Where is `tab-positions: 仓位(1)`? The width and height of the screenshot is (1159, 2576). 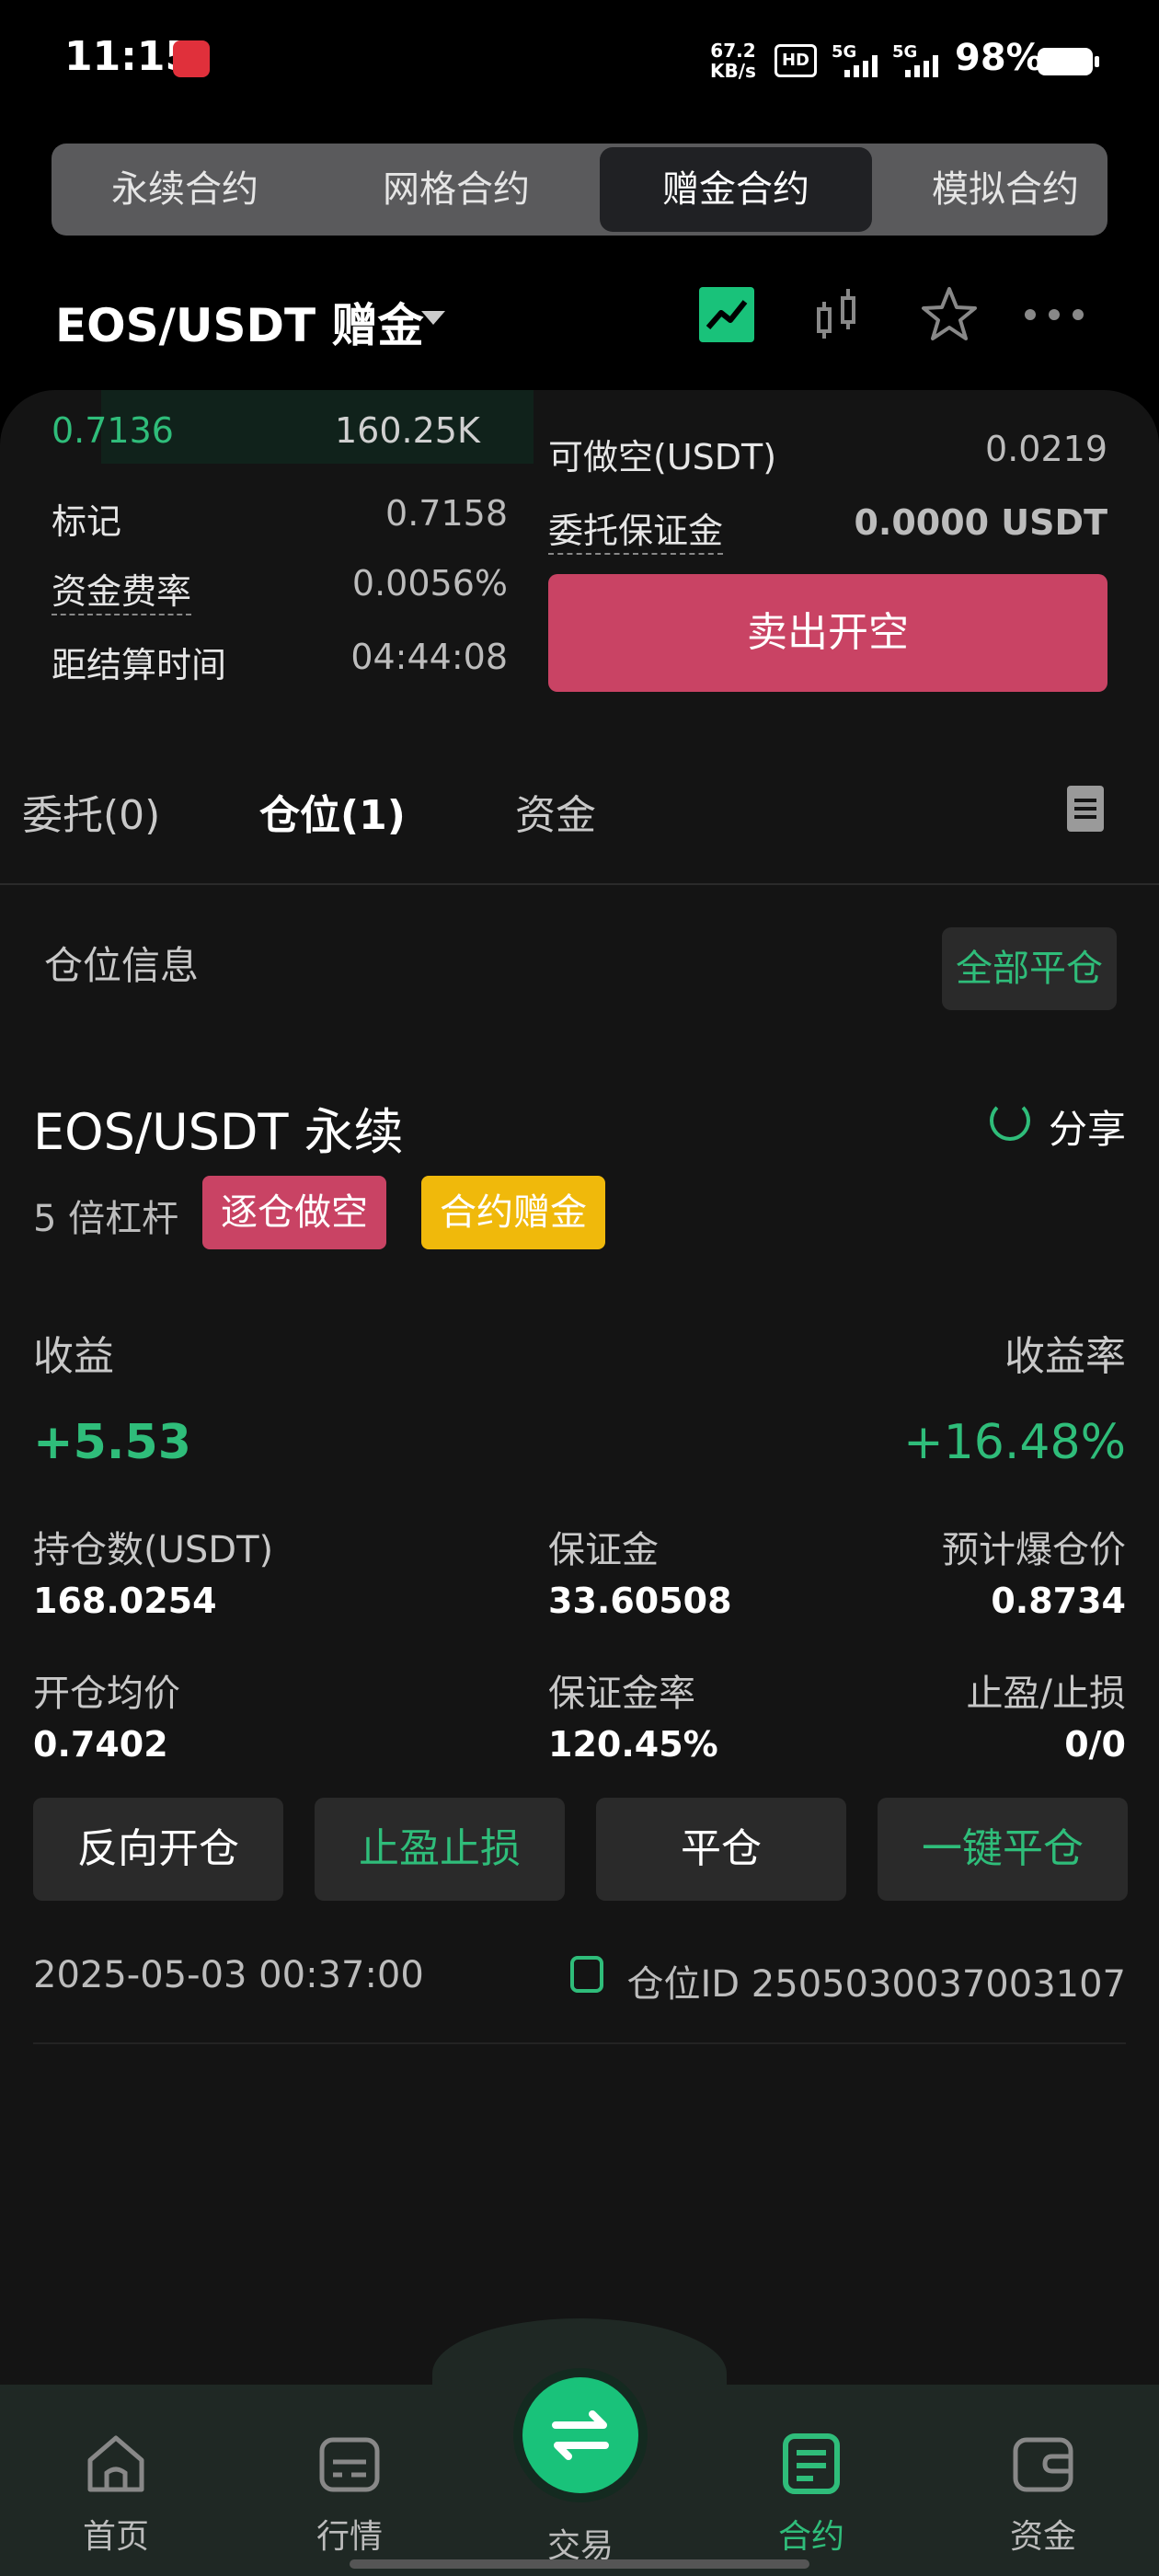 tab-positions: 仓位(1) is located at coordinates (332, 811).